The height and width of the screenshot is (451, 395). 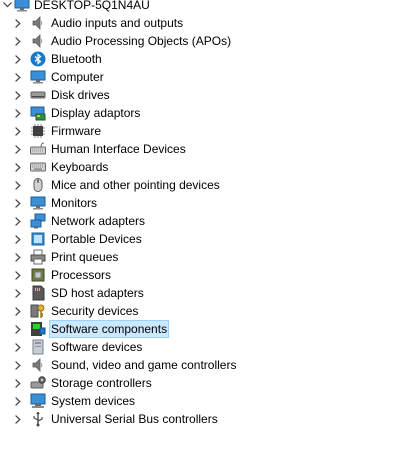 What do you see at coordinates (118, 149) in the screenshot?
I see `tree-item-label: Human Interface Devices` at bounding box center [118, 149].